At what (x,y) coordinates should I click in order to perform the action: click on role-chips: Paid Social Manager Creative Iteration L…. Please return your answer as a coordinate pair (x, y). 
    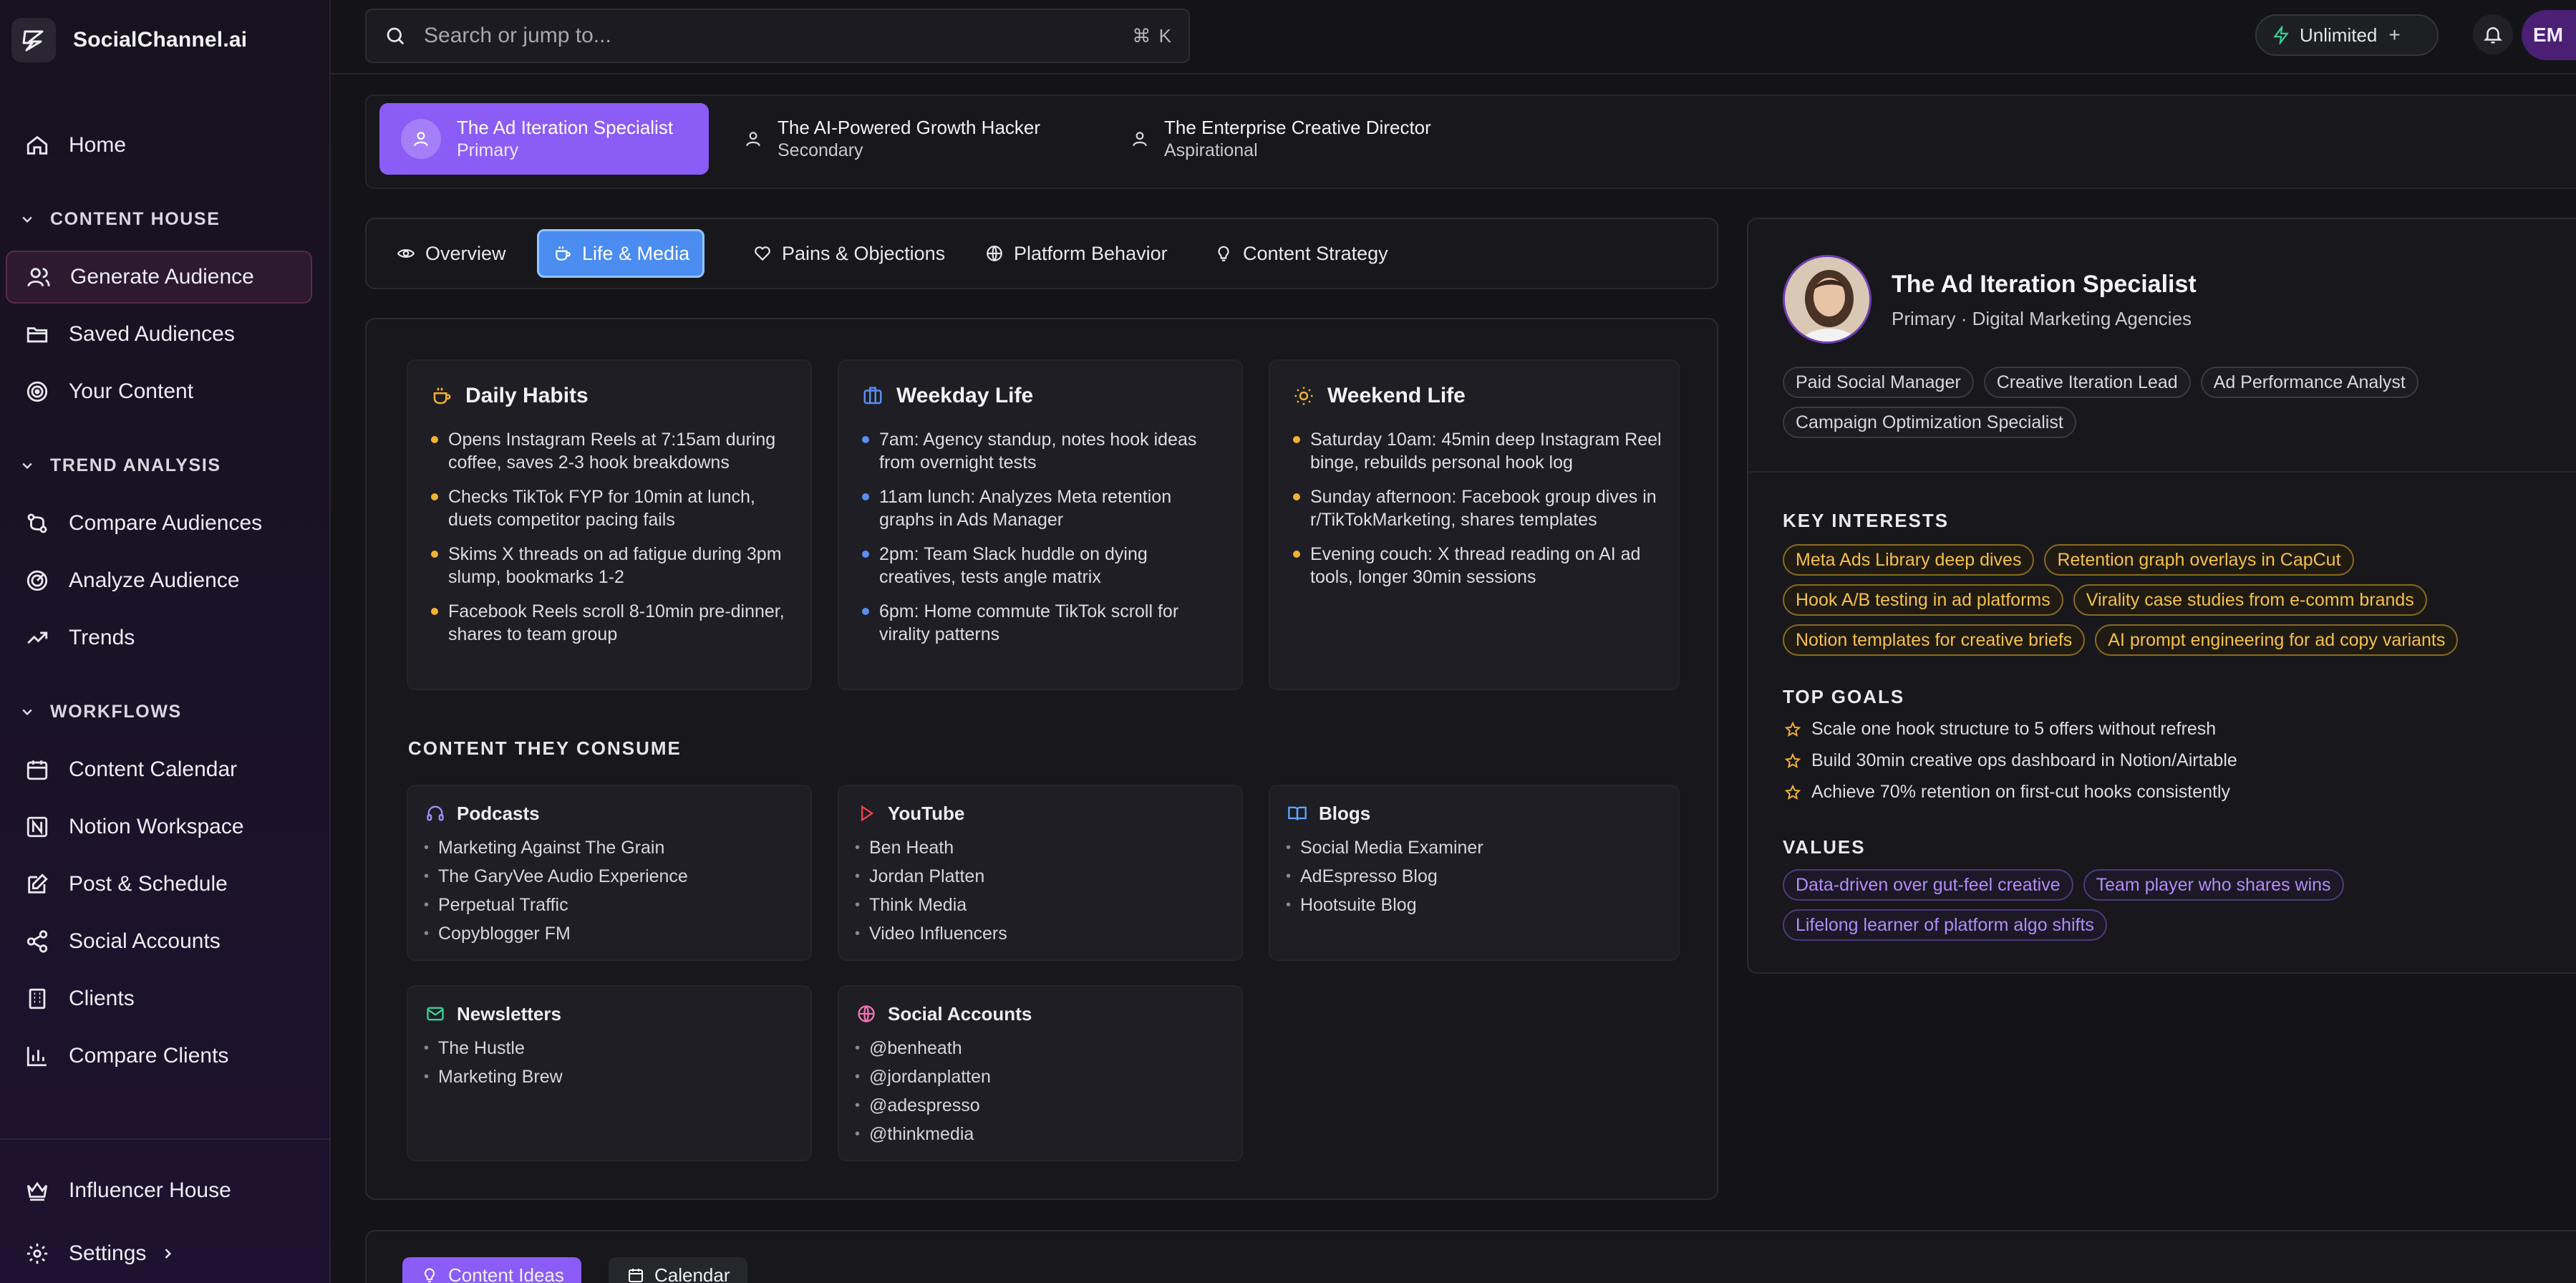
    Looking at the image, I should click on (2106, 382).